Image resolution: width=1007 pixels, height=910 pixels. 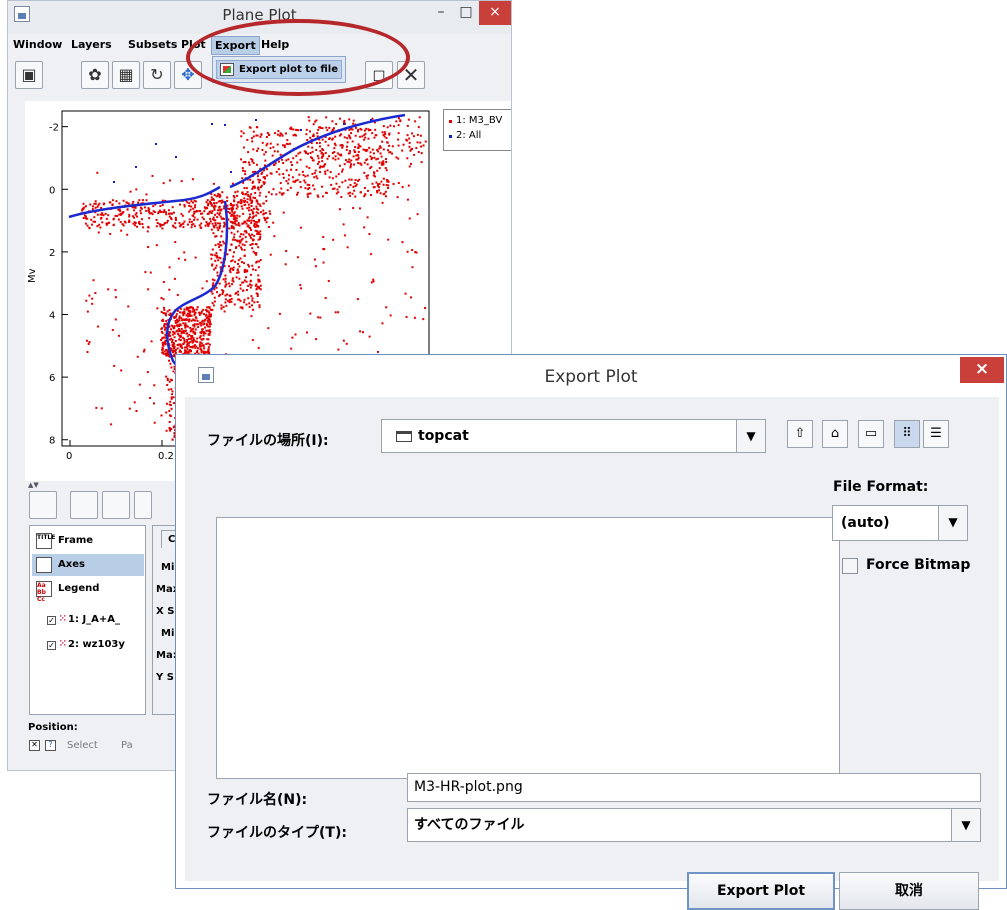 What do you see at coordinates (51, 620) in the screenshot?
I see `layer-1-checkbox: ✓` at bounding box center [51, 620].